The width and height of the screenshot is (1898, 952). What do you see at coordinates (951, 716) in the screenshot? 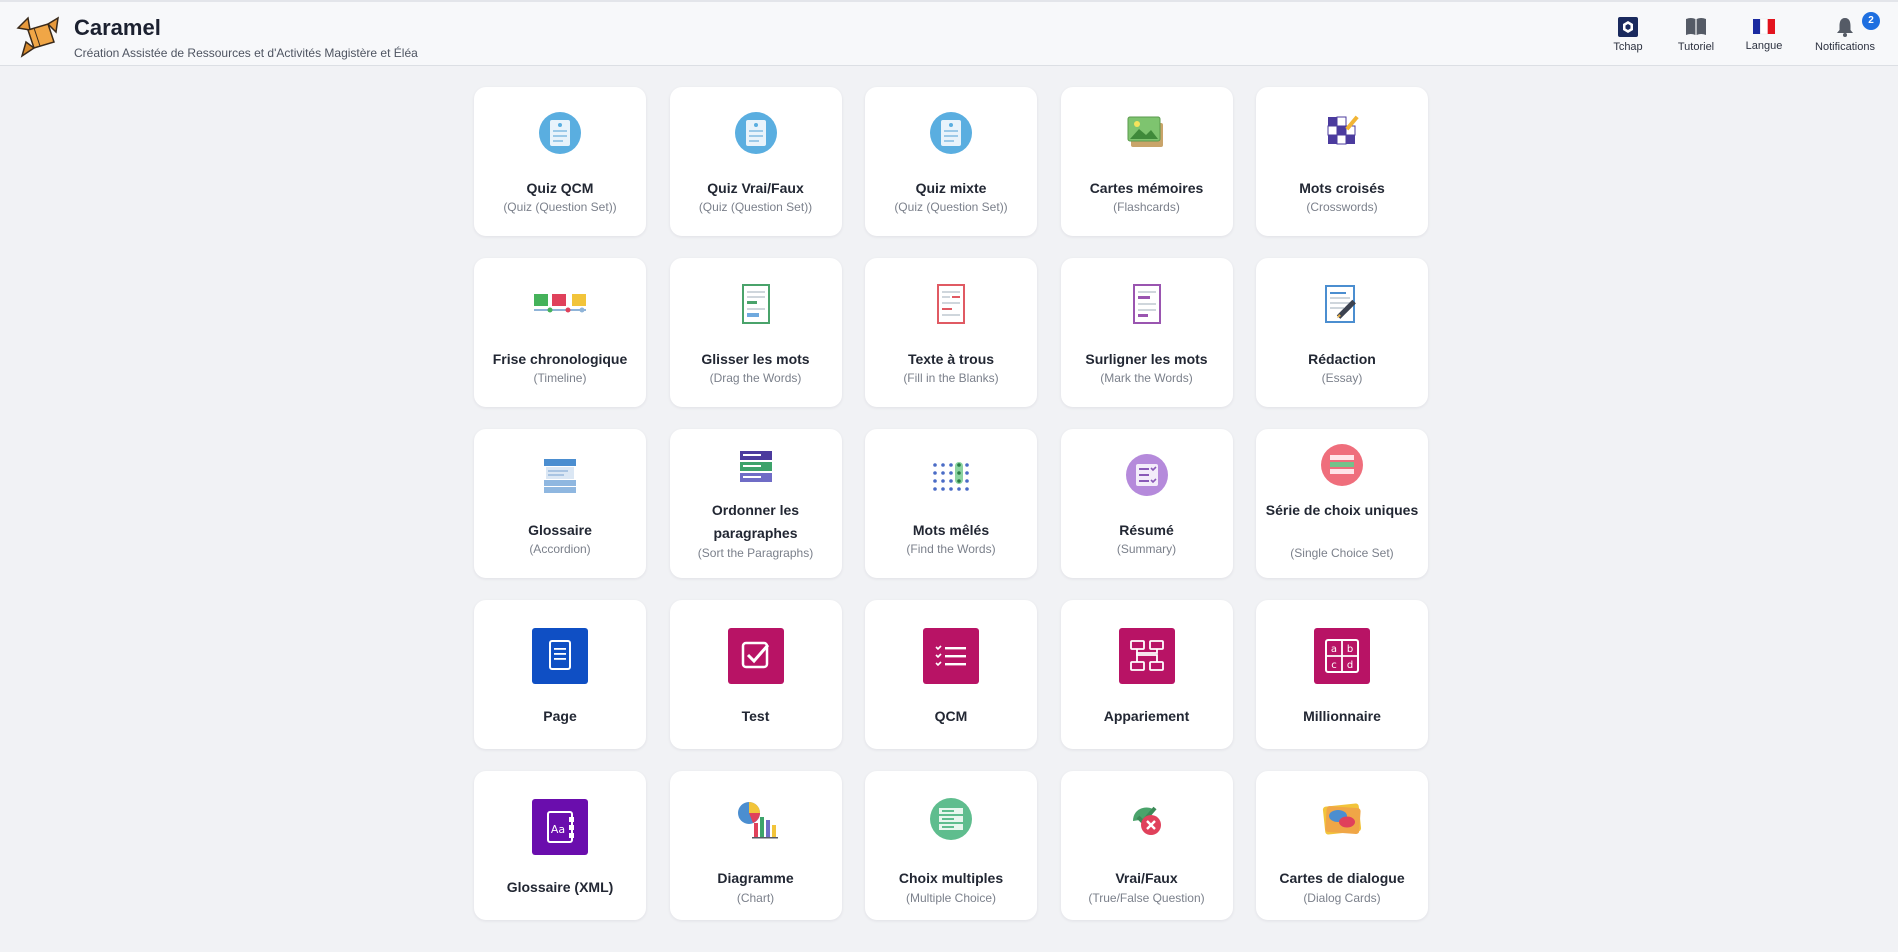
I see `card-title: QCM` at bounding box center [951, 716].